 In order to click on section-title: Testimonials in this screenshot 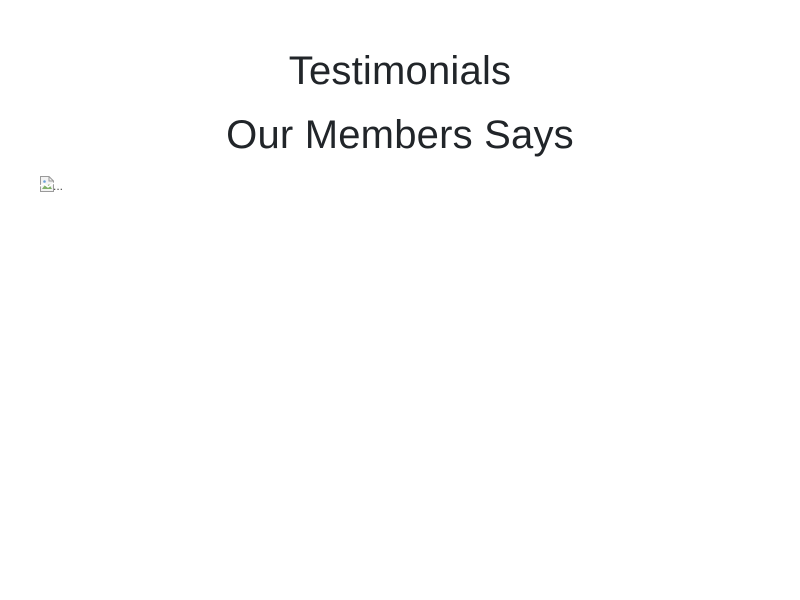, I will do `click(400, 71)`.